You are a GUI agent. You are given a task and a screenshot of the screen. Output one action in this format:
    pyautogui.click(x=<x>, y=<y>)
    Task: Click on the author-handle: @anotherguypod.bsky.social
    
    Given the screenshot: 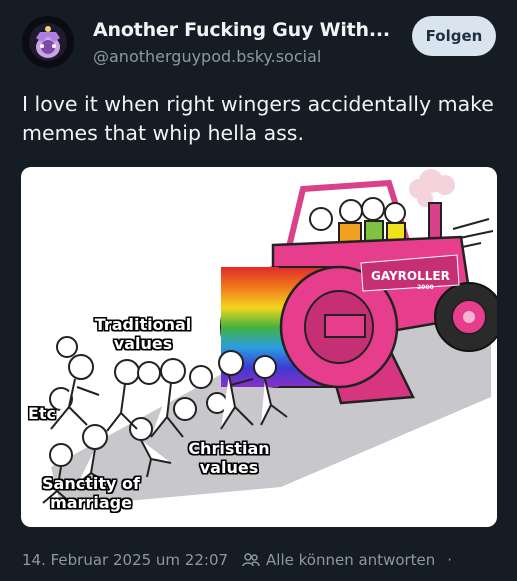 What is the action you would take?
    pyautogui.click(x=207, y=56)
    